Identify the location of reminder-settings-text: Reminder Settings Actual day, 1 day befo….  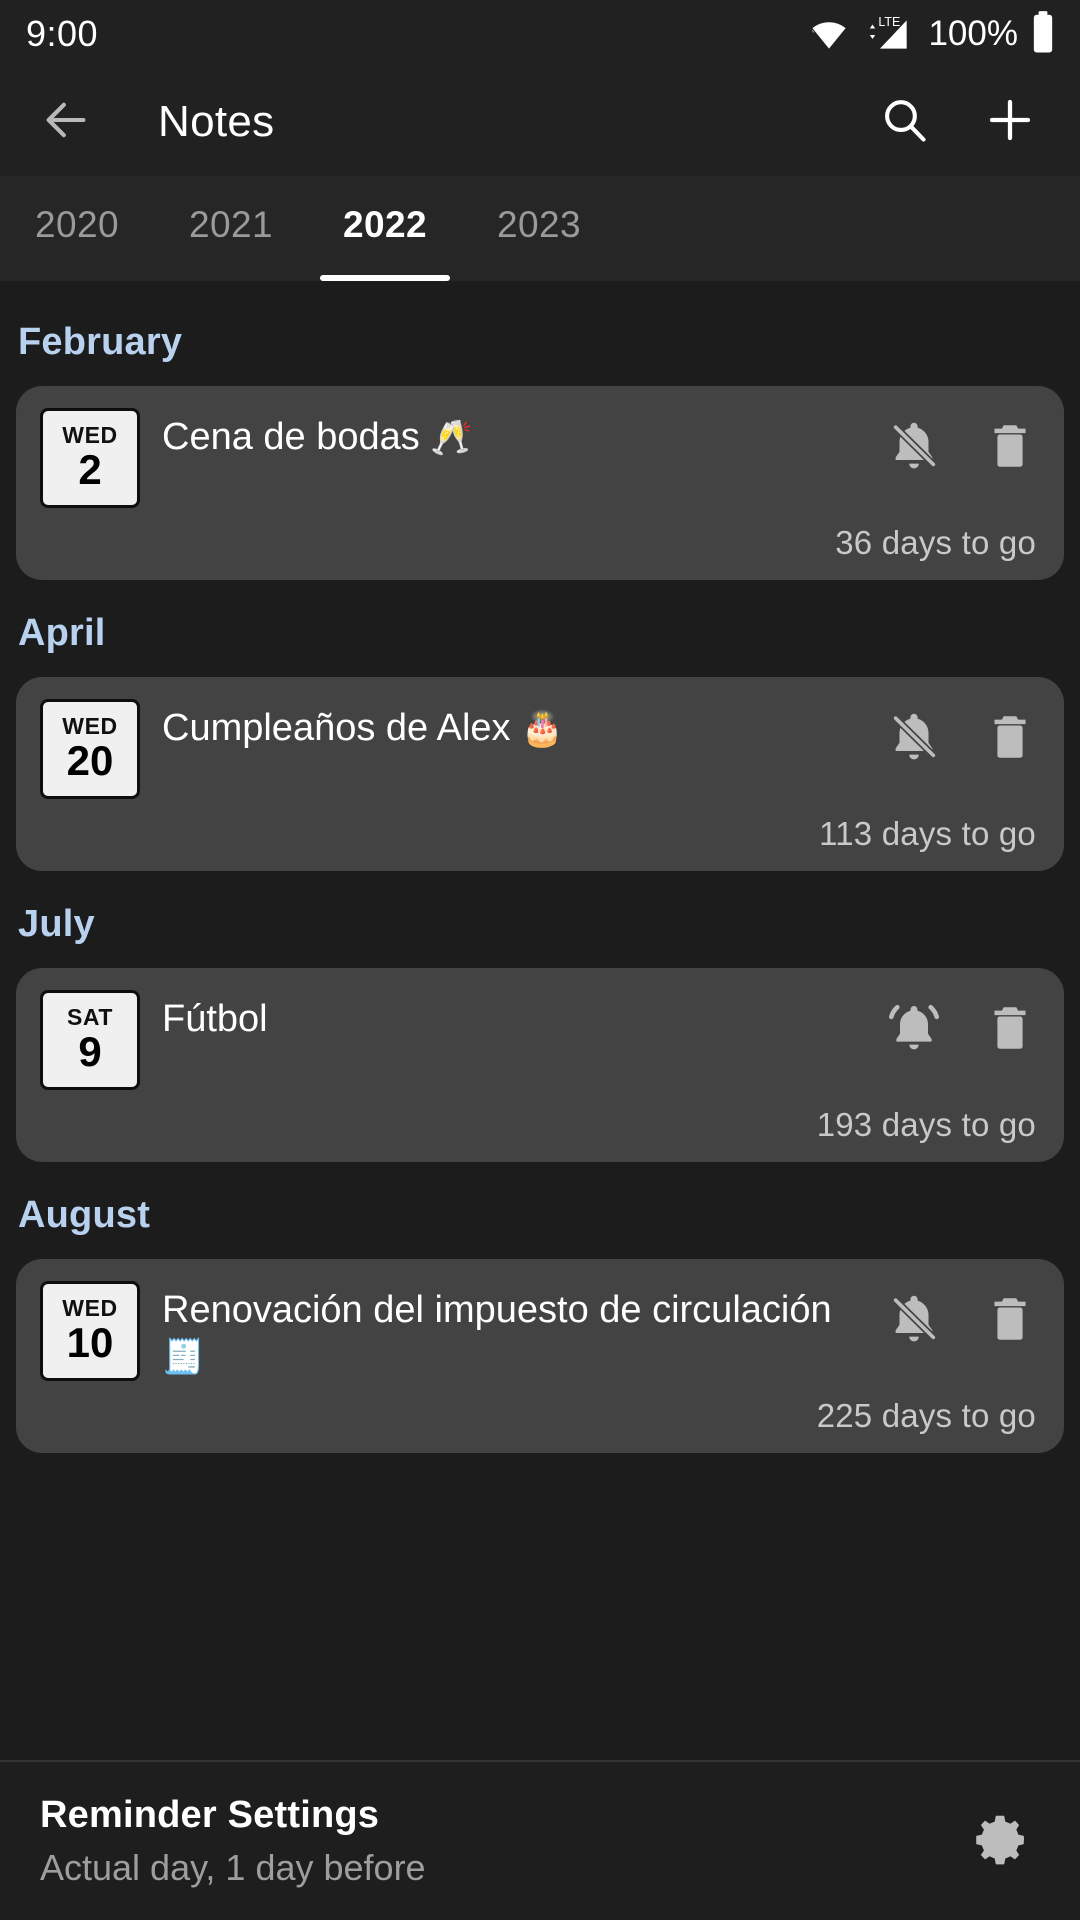
(501, 1841).